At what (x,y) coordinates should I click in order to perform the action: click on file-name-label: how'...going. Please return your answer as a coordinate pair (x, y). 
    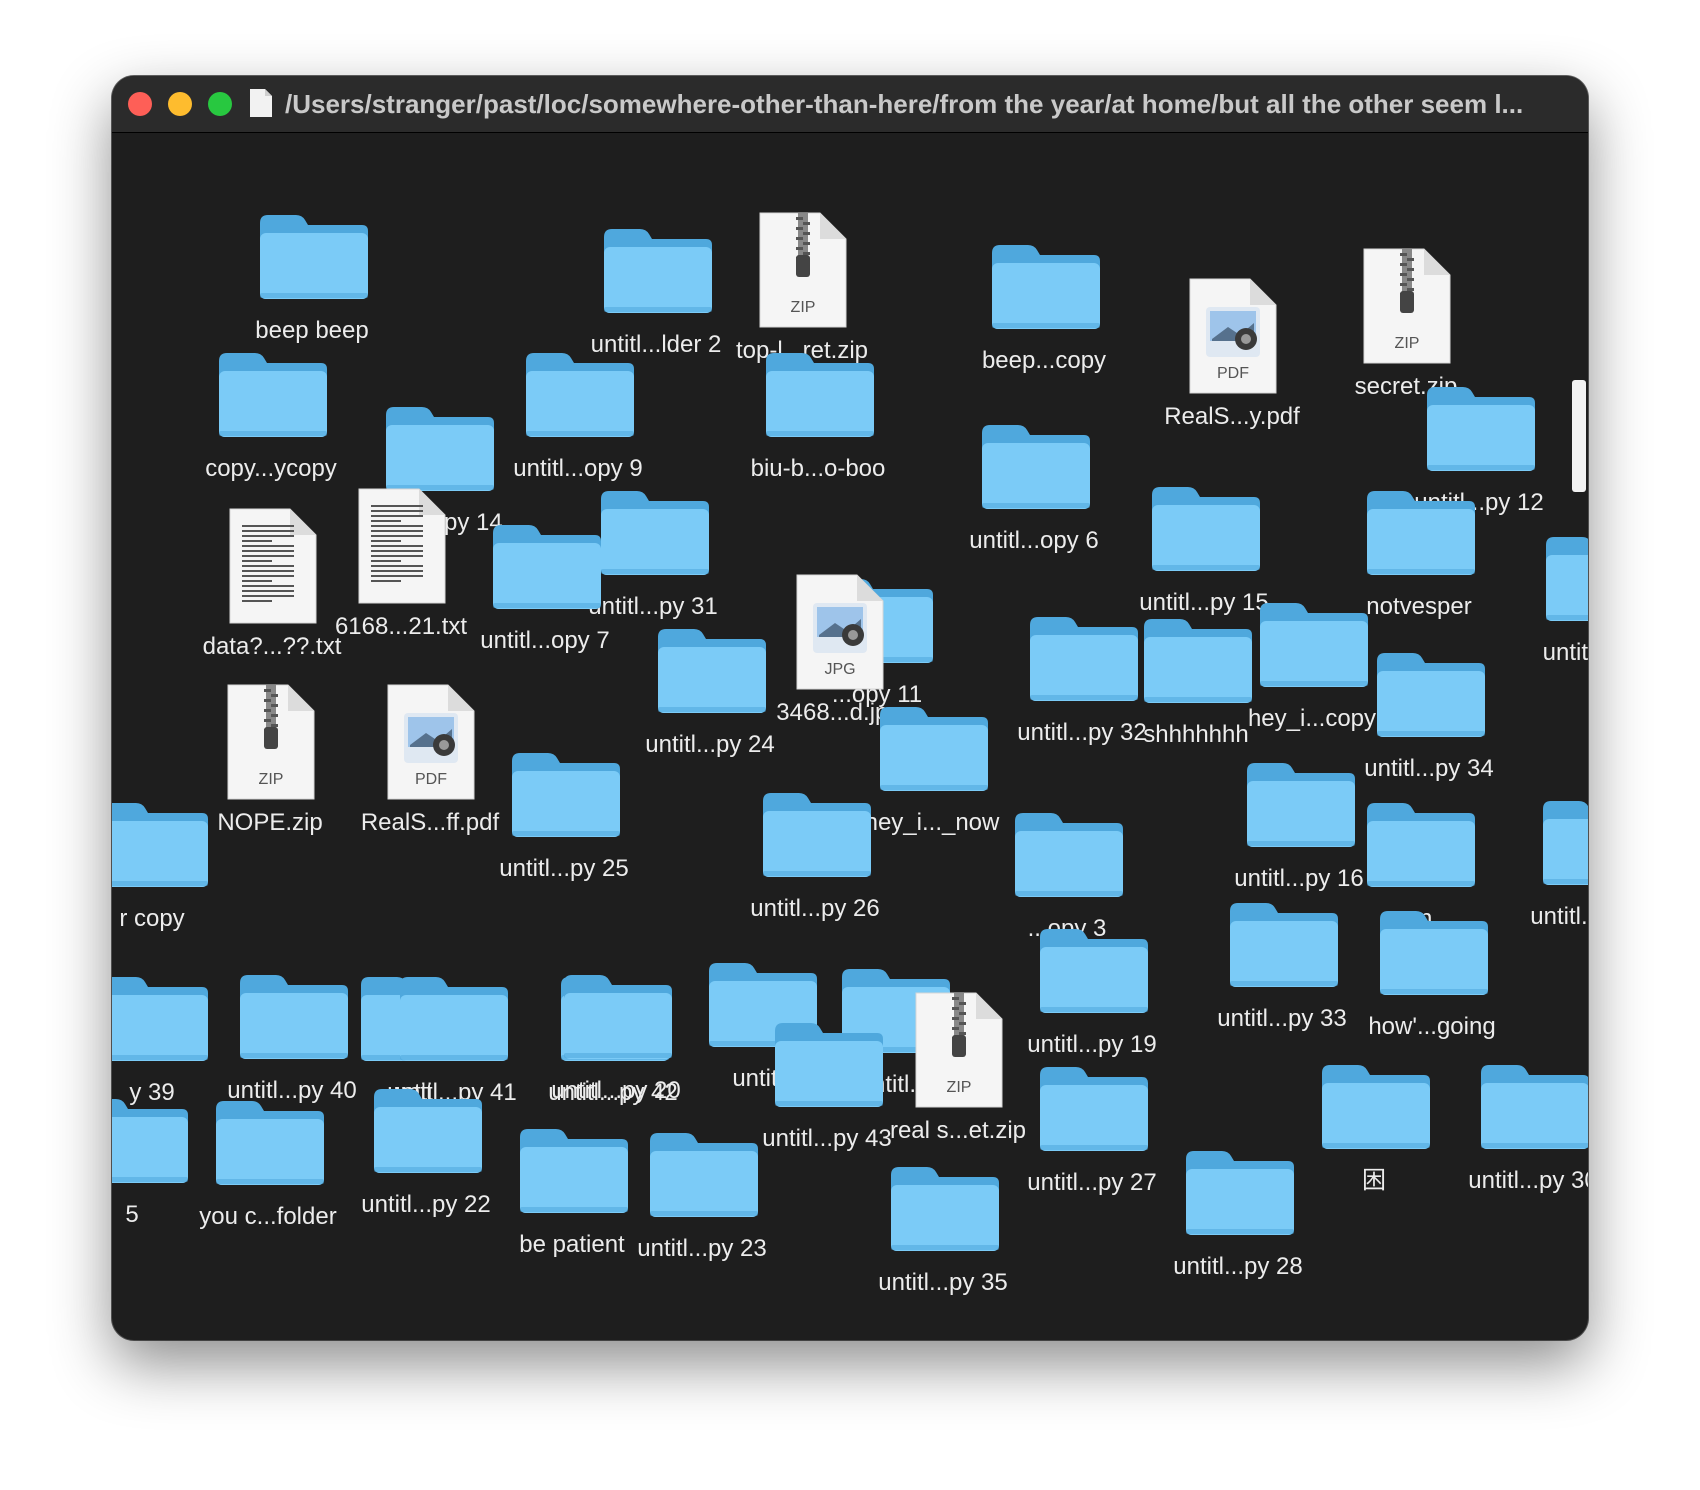
    Looking at the image, I should click on (1432, 1026).